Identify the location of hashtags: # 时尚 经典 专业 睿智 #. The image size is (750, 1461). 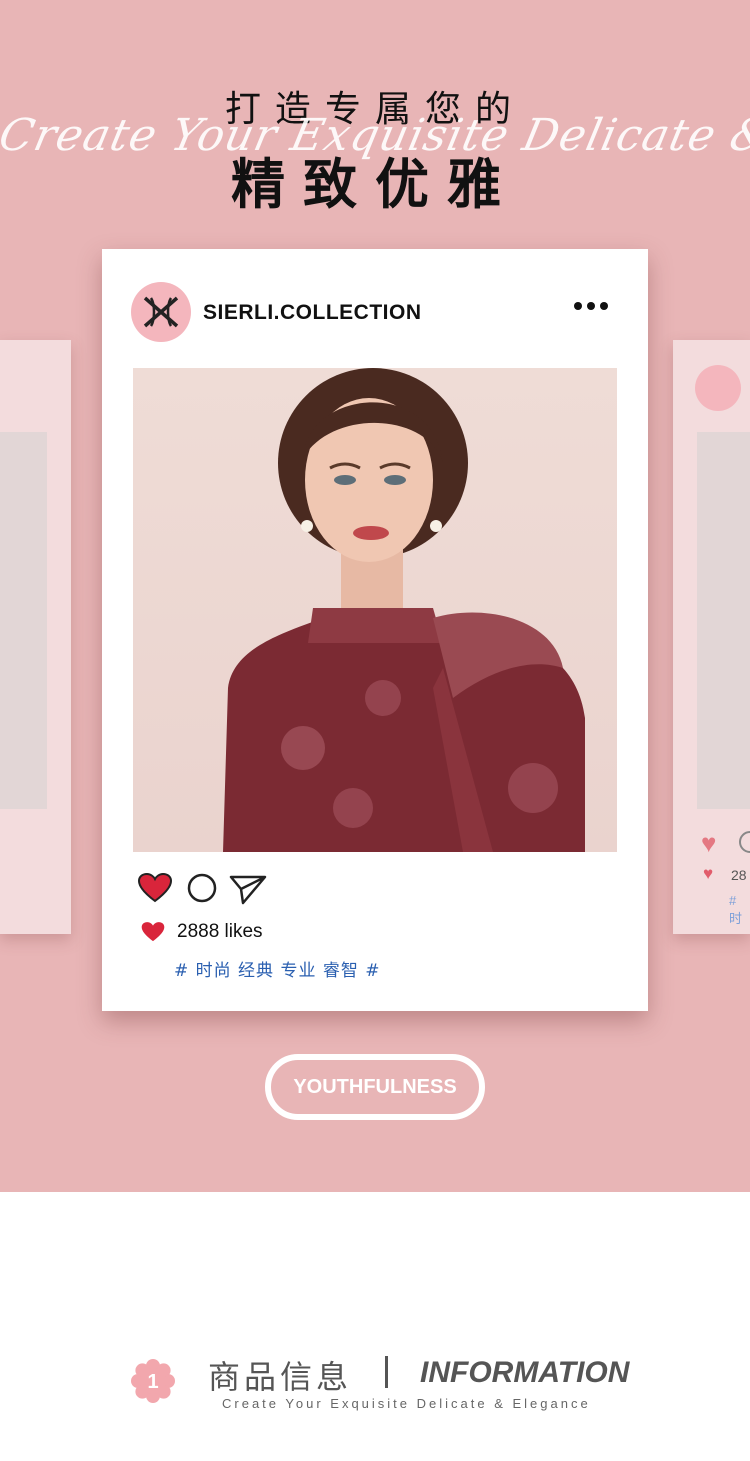
(277, 968).